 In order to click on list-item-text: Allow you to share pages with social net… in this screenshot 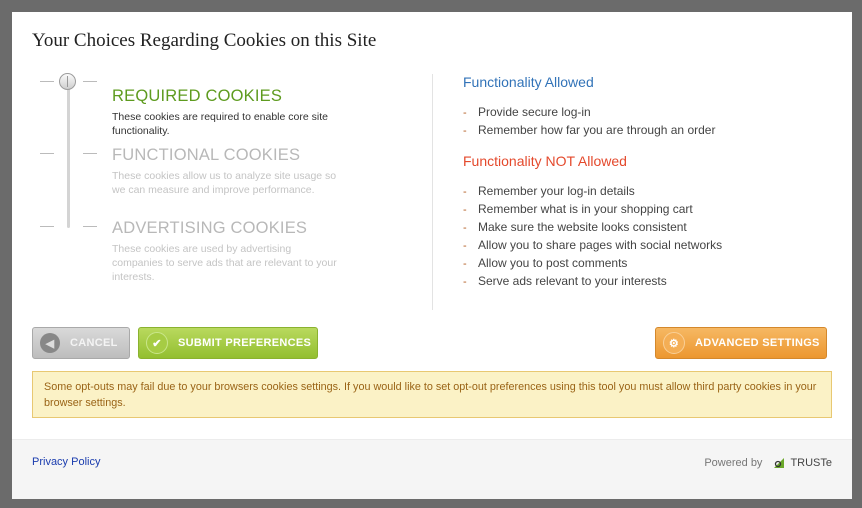, I will do `click(600, 245)`.